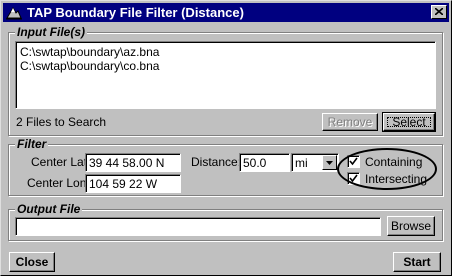 The height and width of the screenshot is (276, 452). Describe the element at coordinates (301, 163) in the screenshot. I see `unit-select-value: mi` at that location.